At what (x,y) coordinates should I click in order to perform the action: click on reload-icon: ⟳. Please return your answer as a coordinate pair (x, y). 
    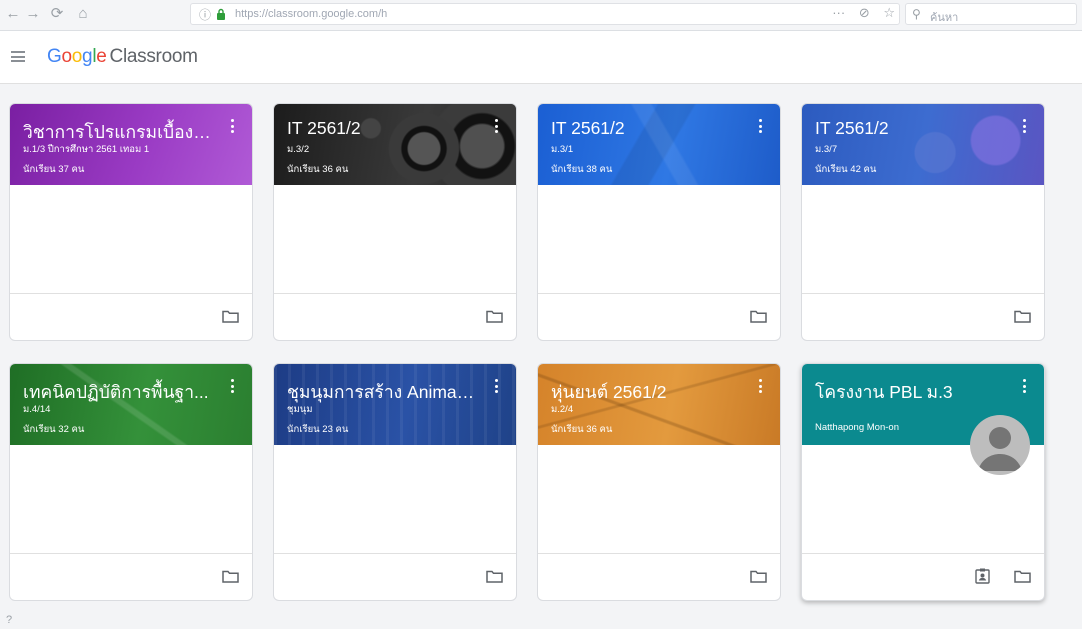
    Looking at the image, I should click on (57, 14).